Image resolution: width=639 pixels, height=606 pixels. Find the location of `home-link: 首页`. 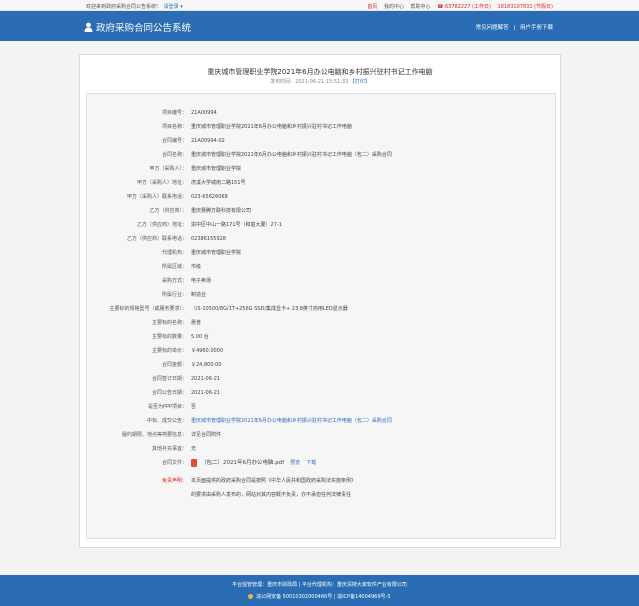

home-link: 首页 is located at coordinates (372, 7).